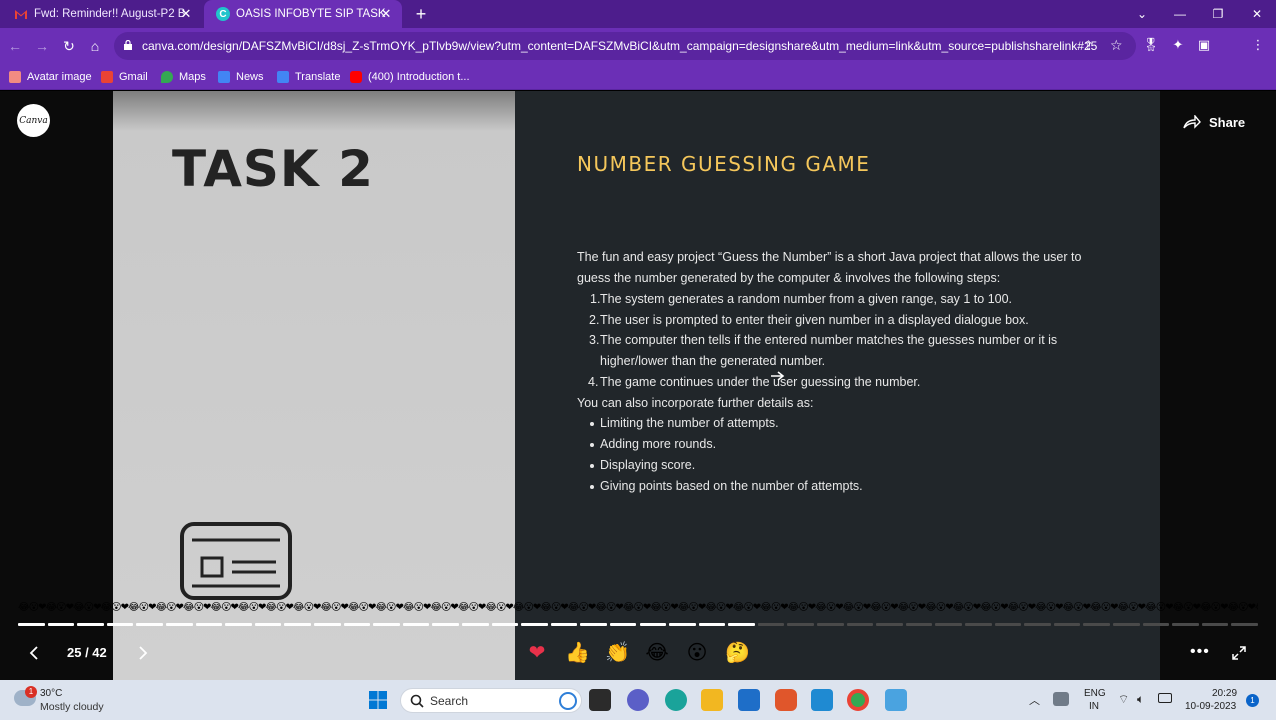  Describe the element at coordinates (638, 700) in the screenshot. I see `teams-chat-icon` at that location.